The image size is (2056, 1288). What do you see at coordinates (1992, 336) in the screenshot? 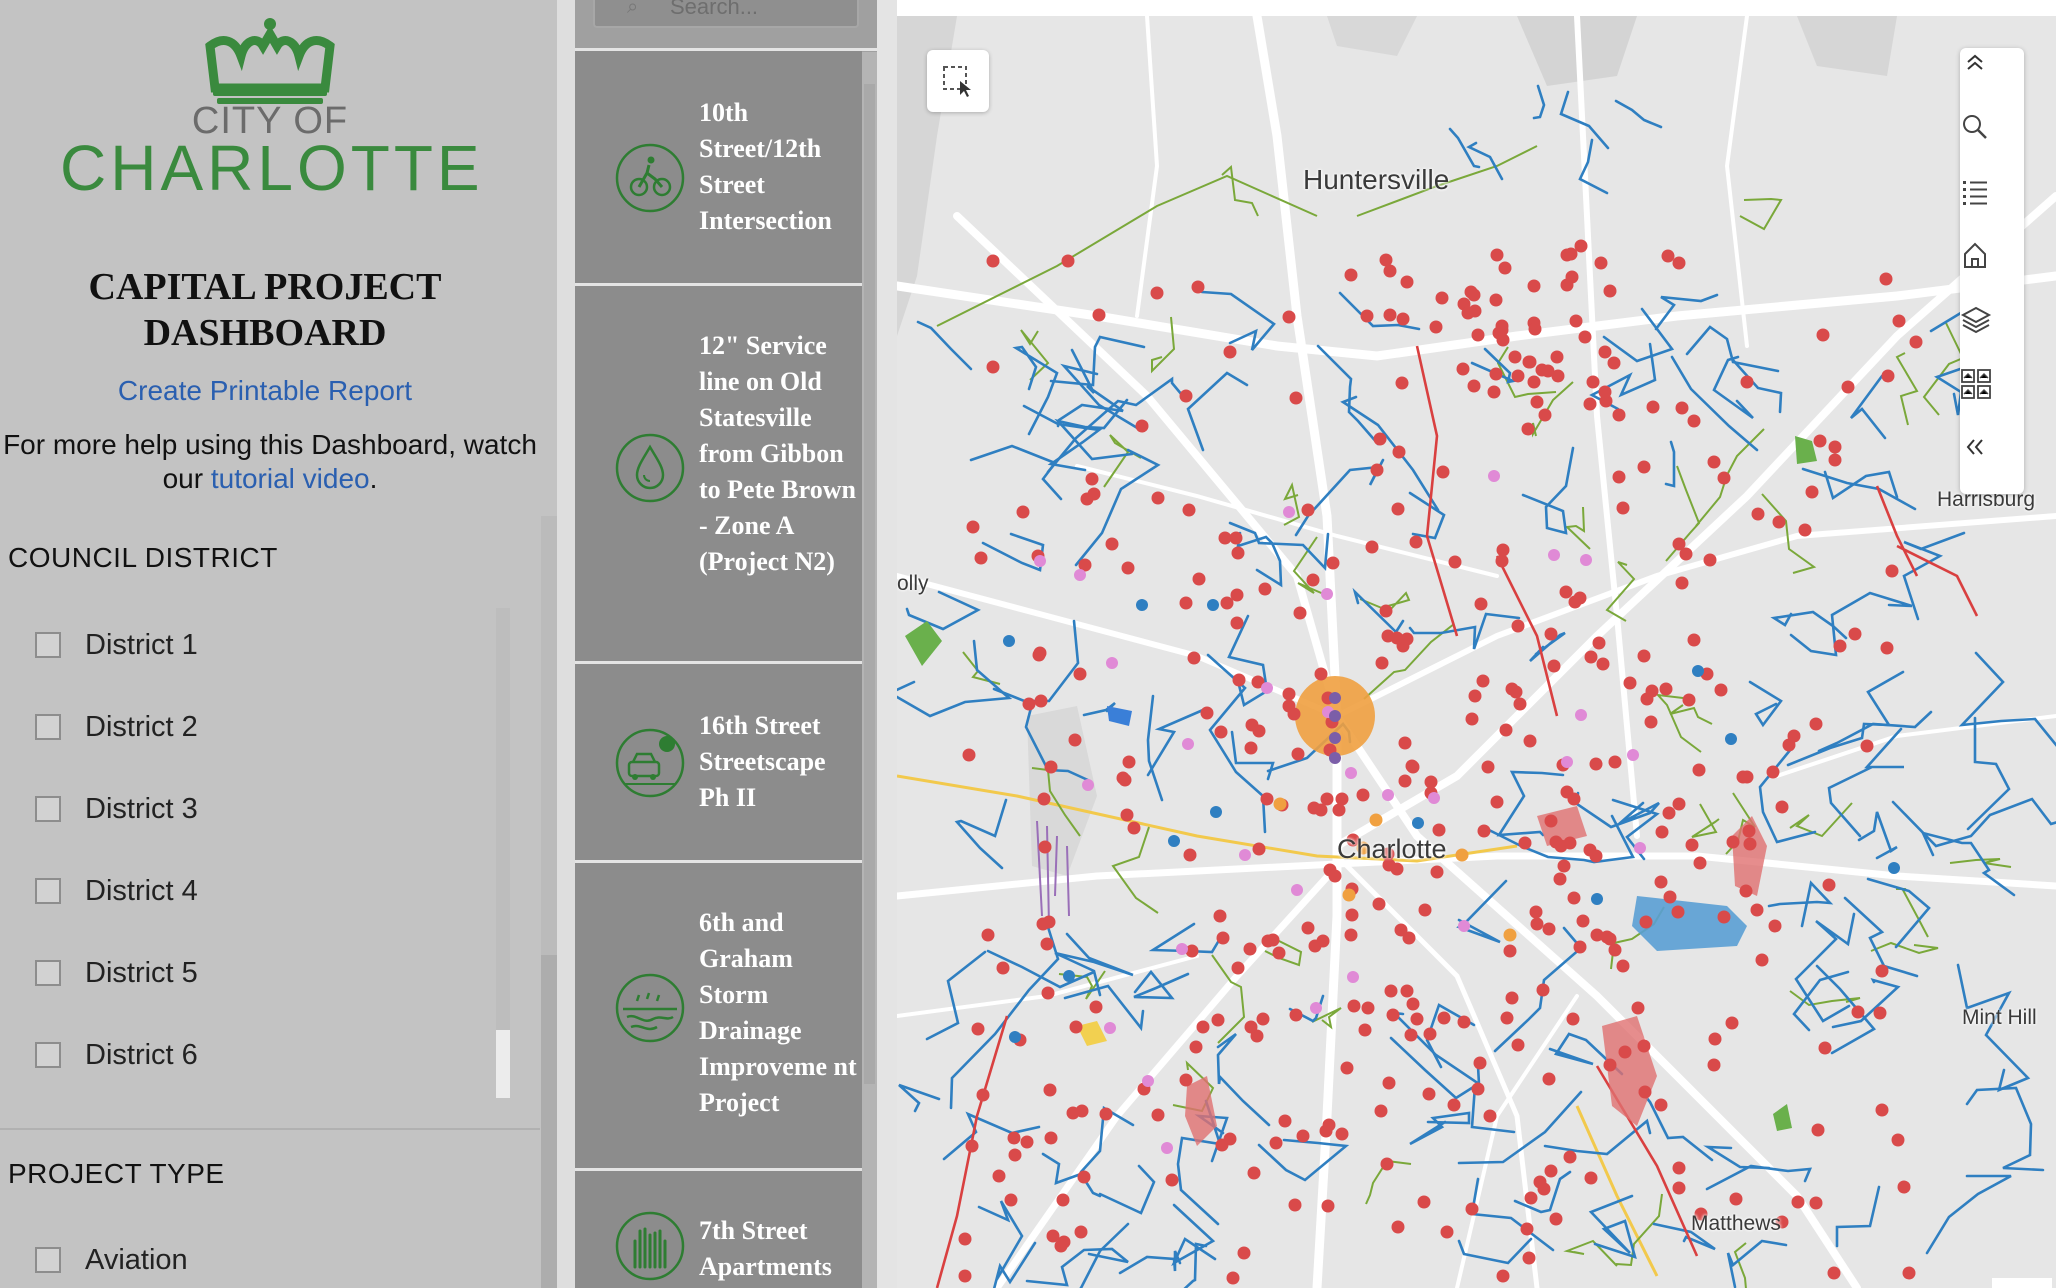
I see `layers-button` at bounding box center [1992, 336].